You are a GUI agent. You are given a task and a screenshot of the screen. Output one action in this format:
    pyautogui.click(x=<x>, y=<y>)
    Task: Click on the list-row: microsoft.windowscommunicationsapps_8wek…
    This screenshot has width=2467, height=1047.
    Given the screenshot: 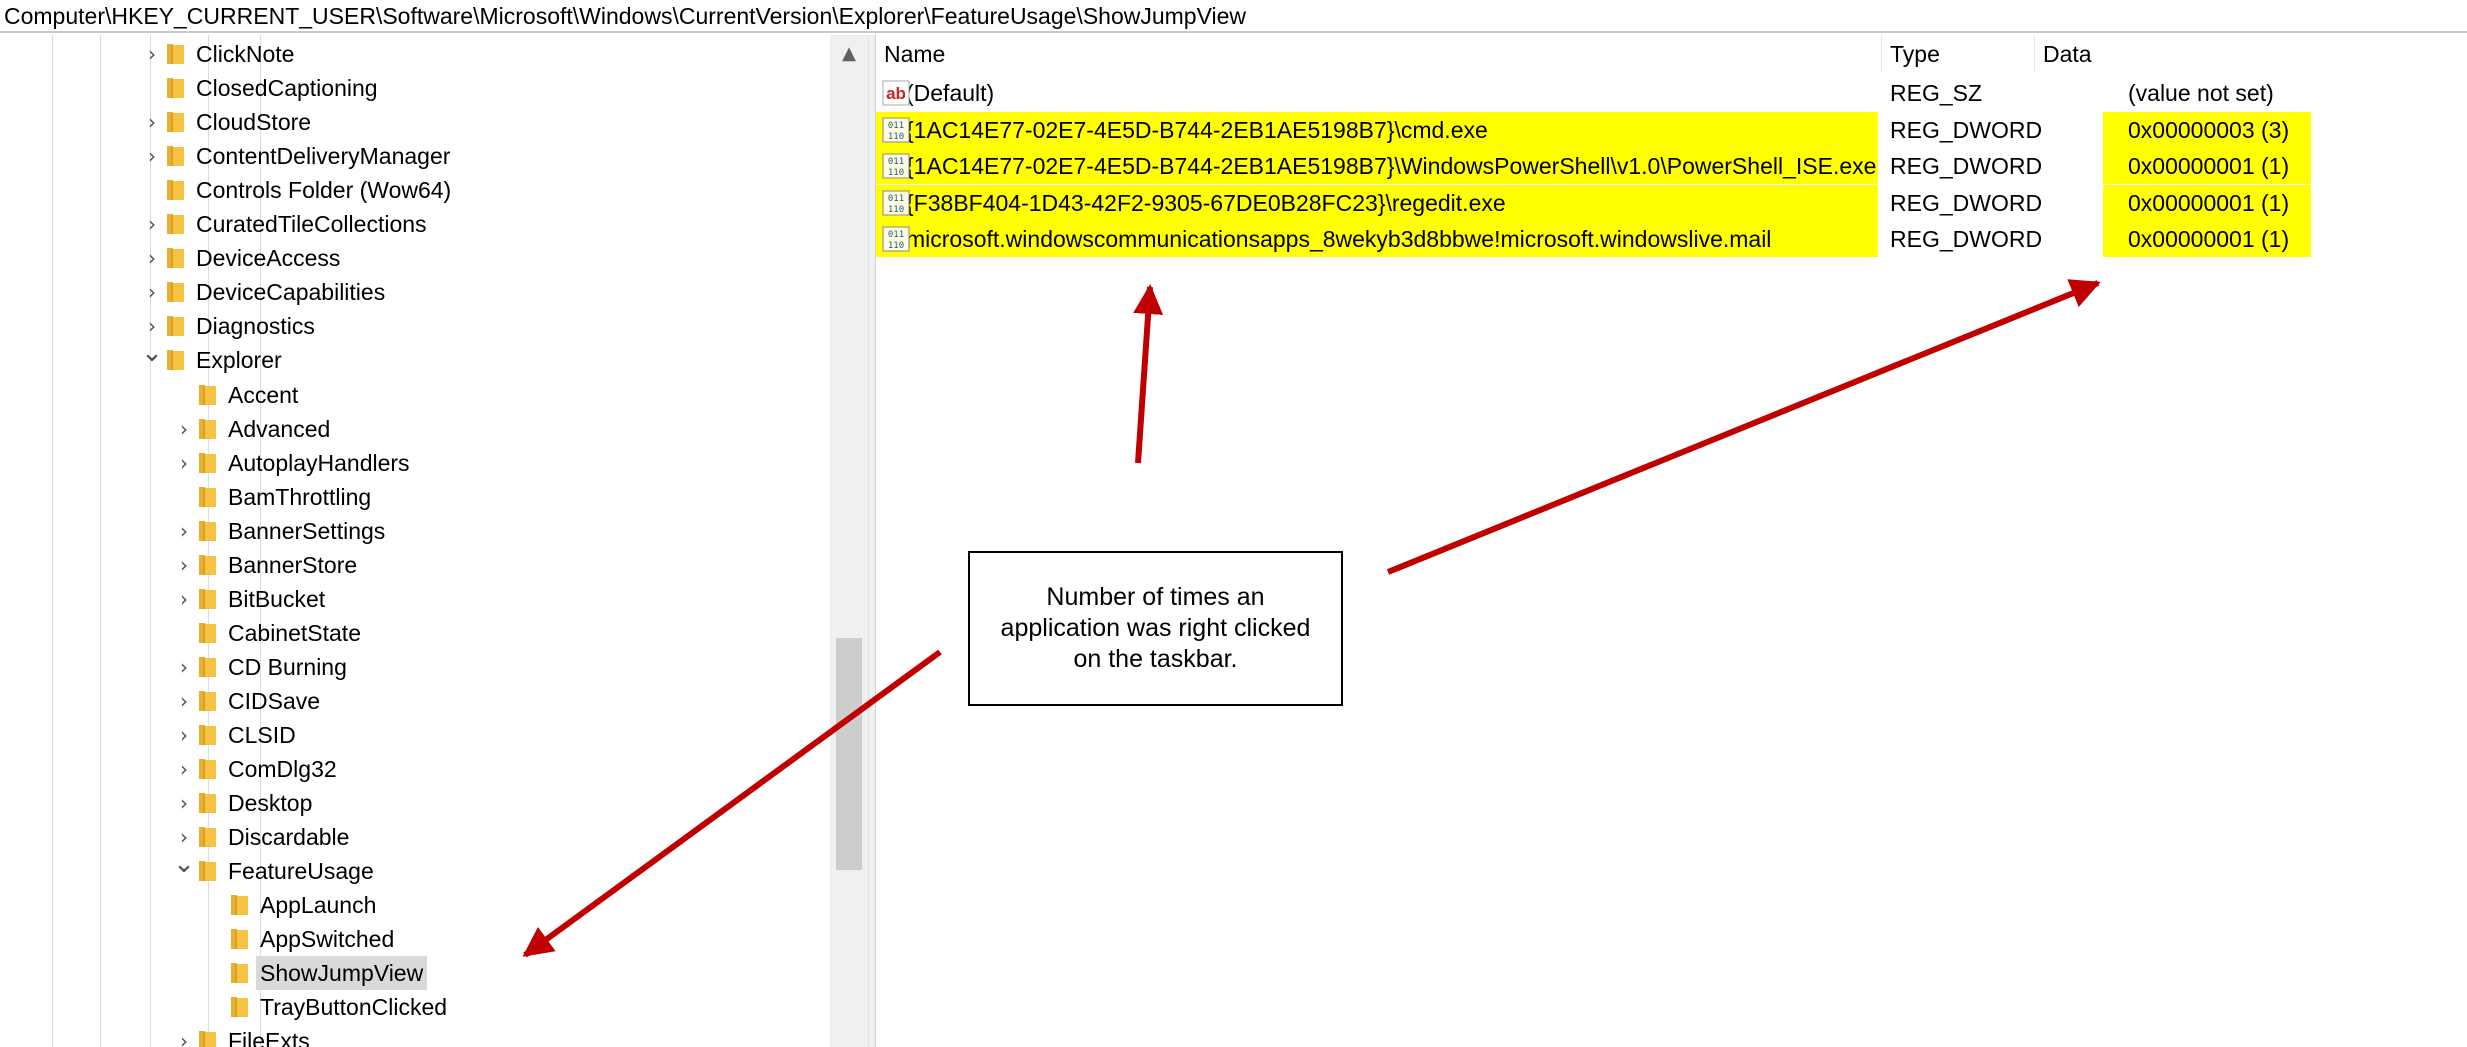 What is the action you would take?
    pyautogui.click(x=1671, y=239)
    